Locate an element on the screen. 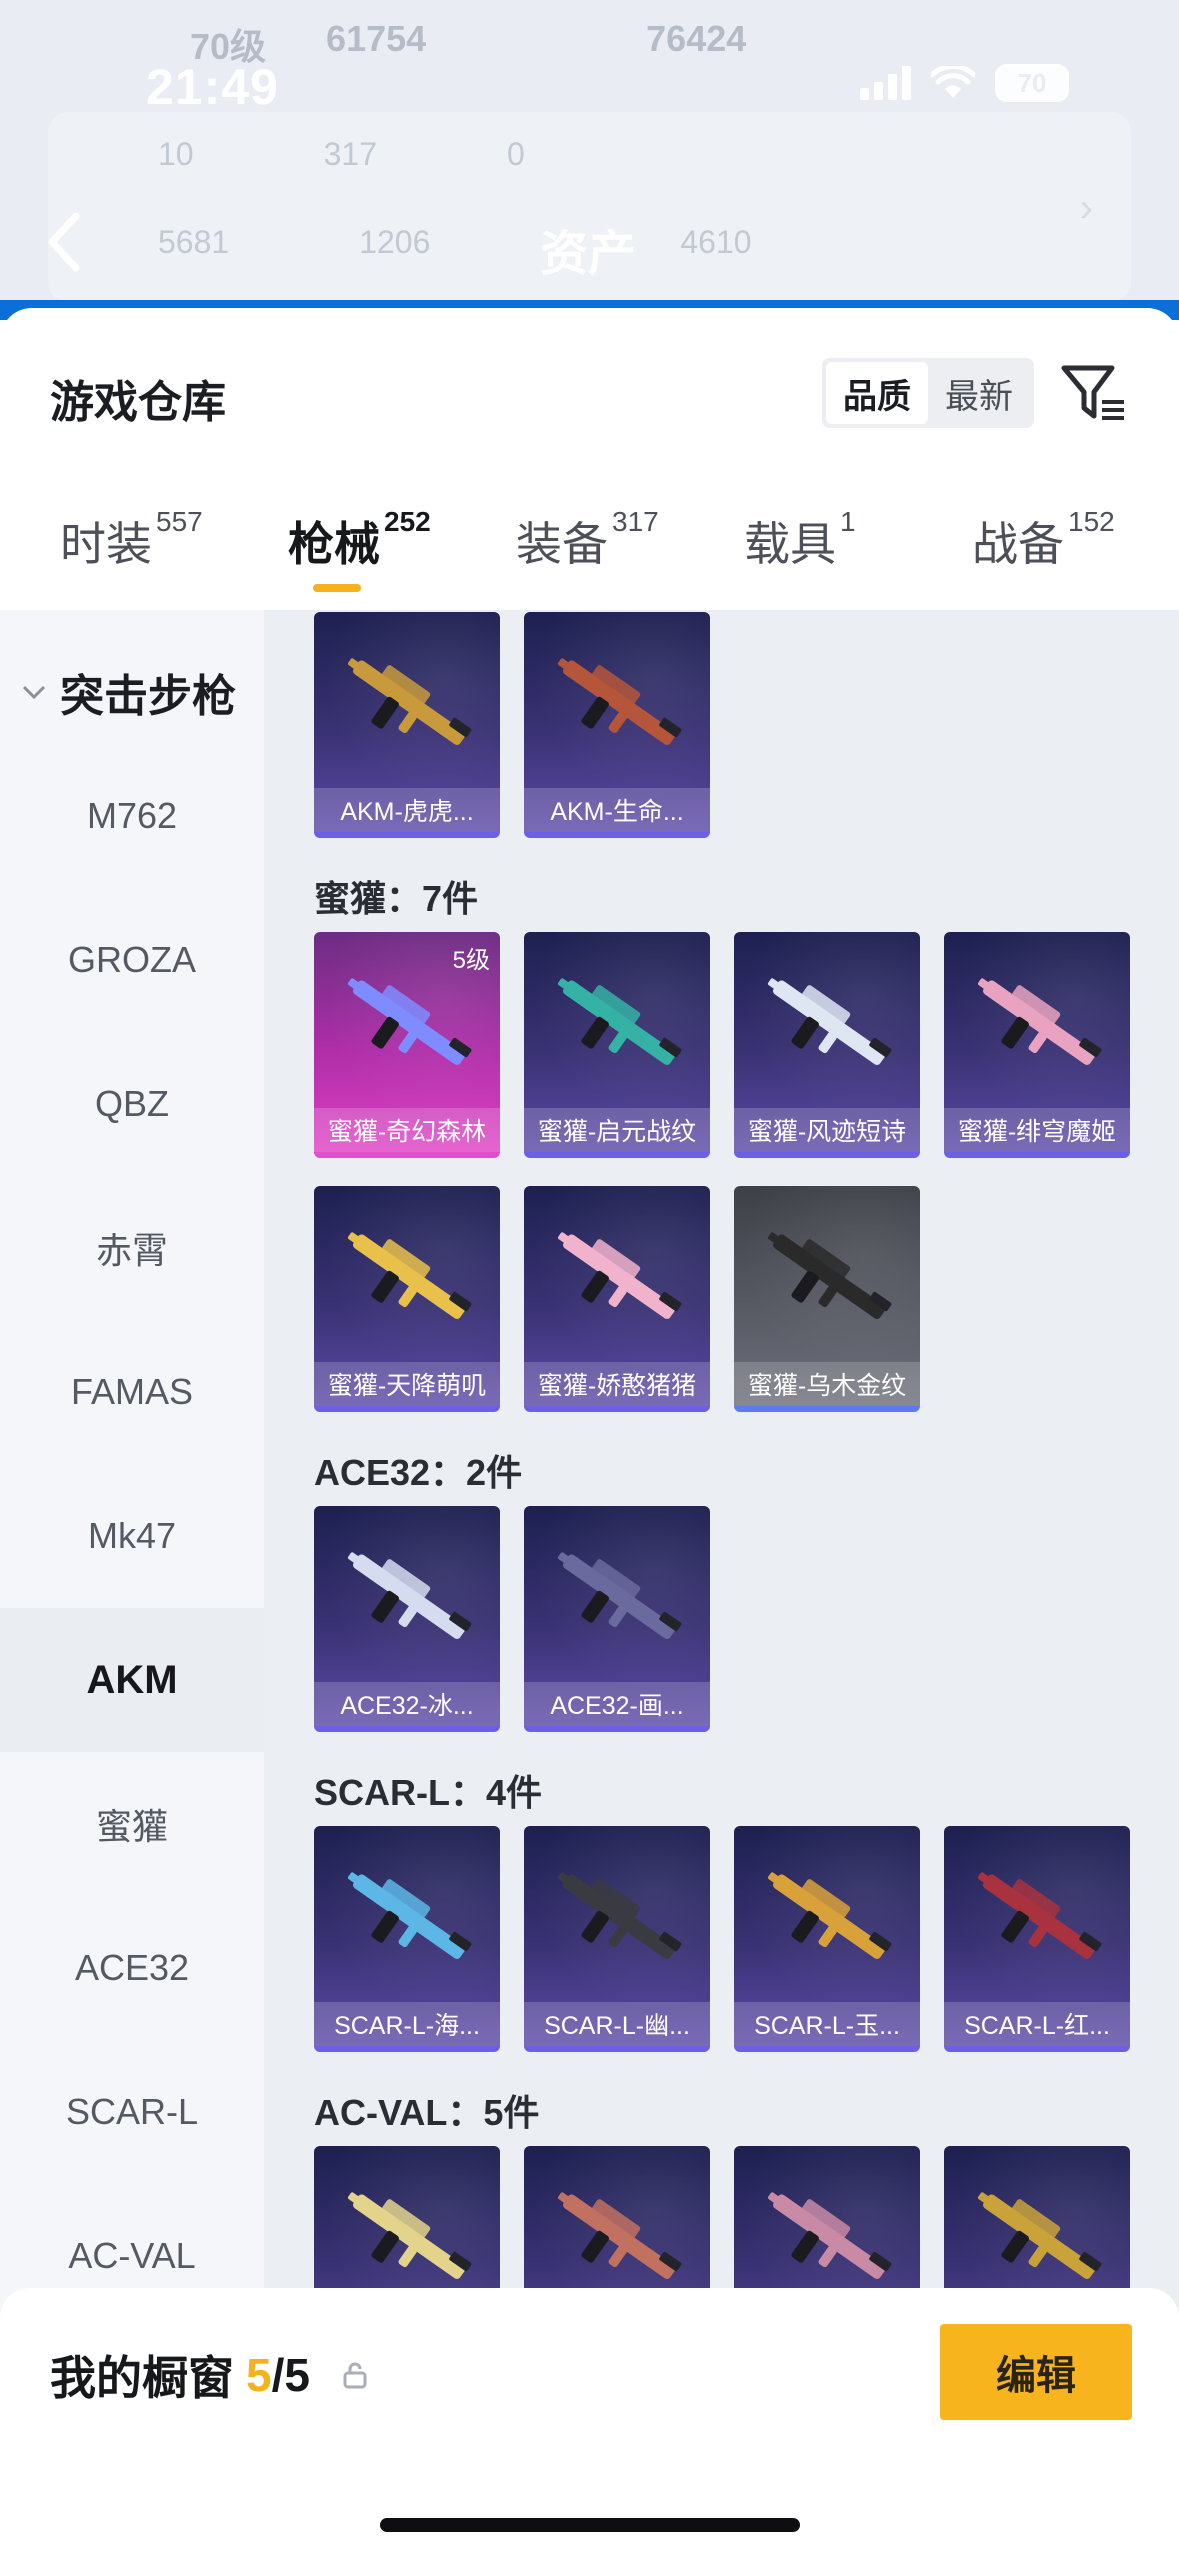  weapon-card: 5级蜜獾-奇幻森林 is located at coordinates (407, 1045).